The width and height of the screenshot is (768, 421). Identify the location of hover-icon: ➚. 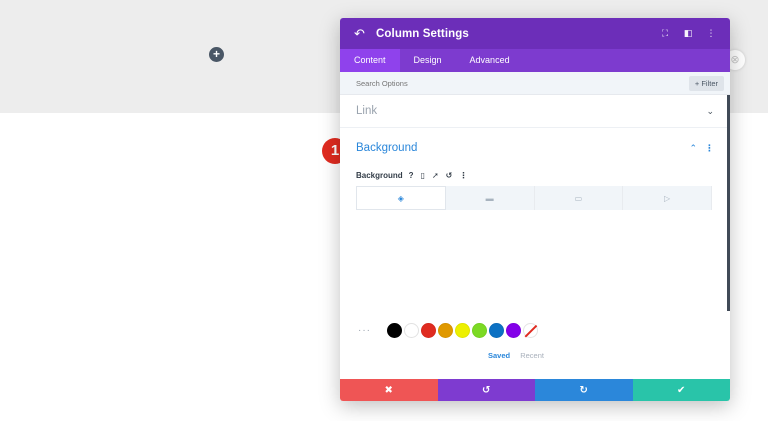
(435, 175).